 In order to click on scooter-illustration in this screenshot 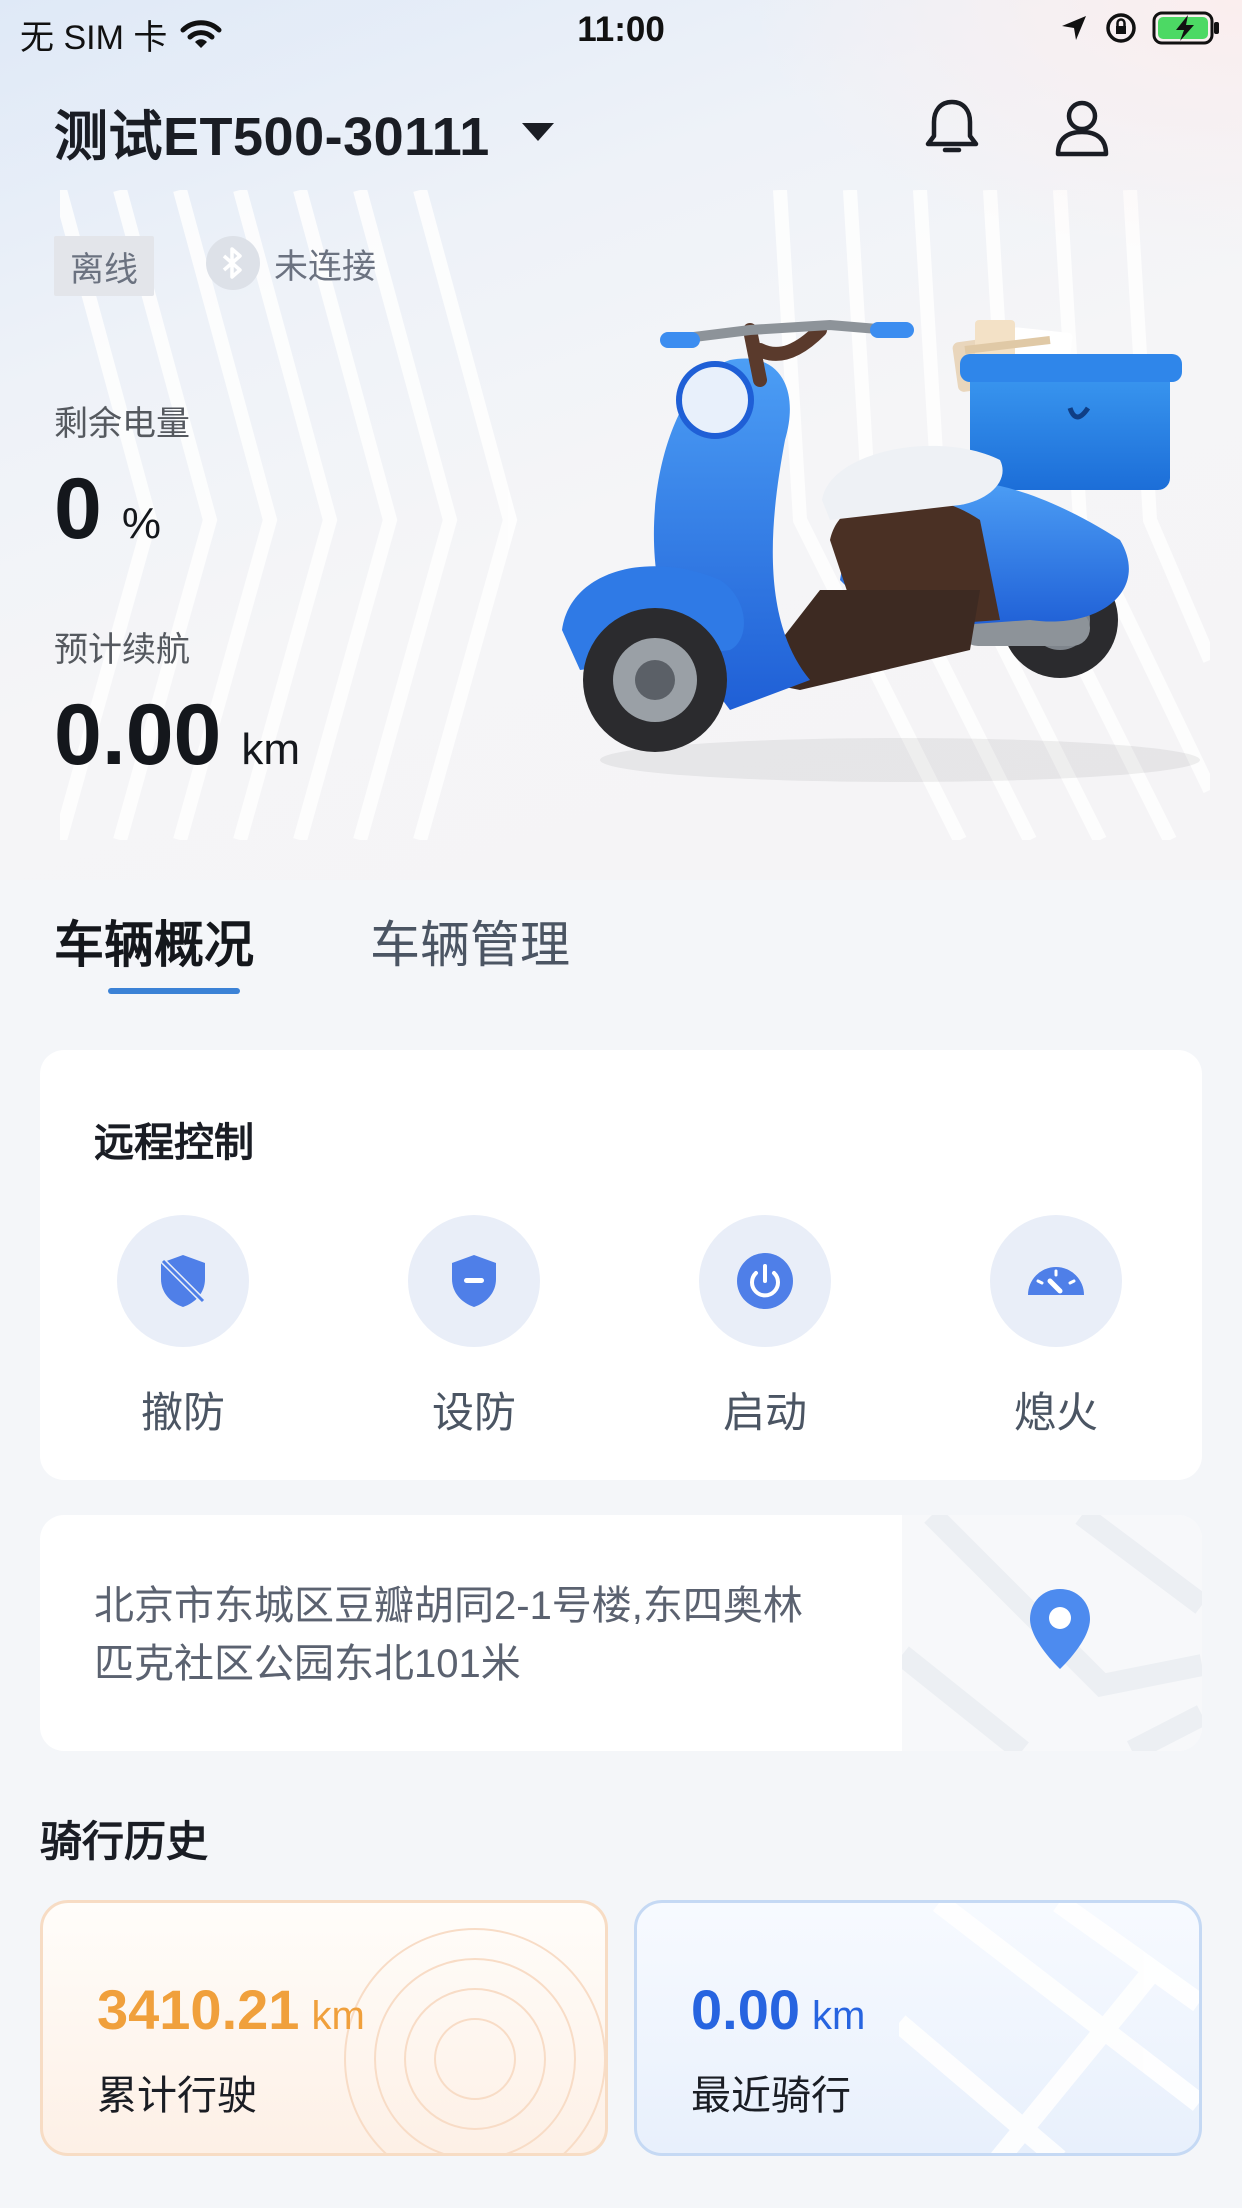, I will do `click(881, 550)`.